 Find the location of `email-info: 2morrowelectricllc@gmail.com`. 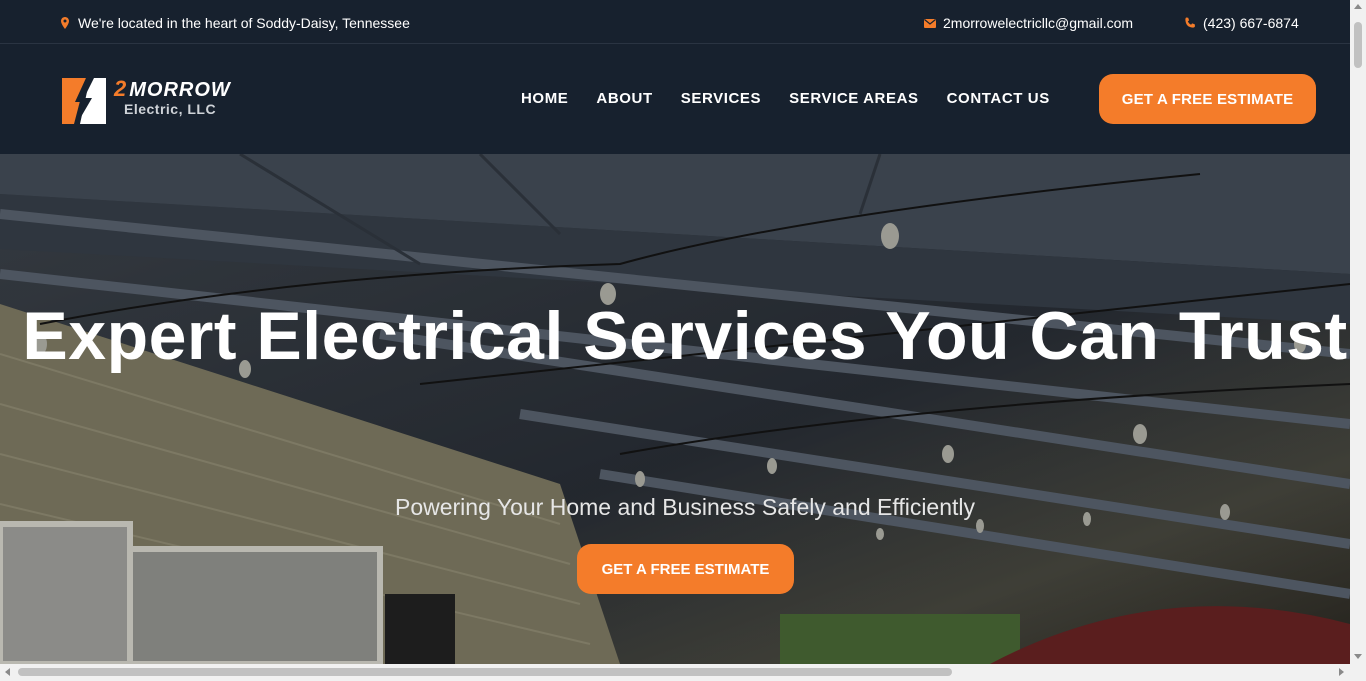

email-info: 2morrowelectricllc@gmail.com is located at coordinates (1028, 23).